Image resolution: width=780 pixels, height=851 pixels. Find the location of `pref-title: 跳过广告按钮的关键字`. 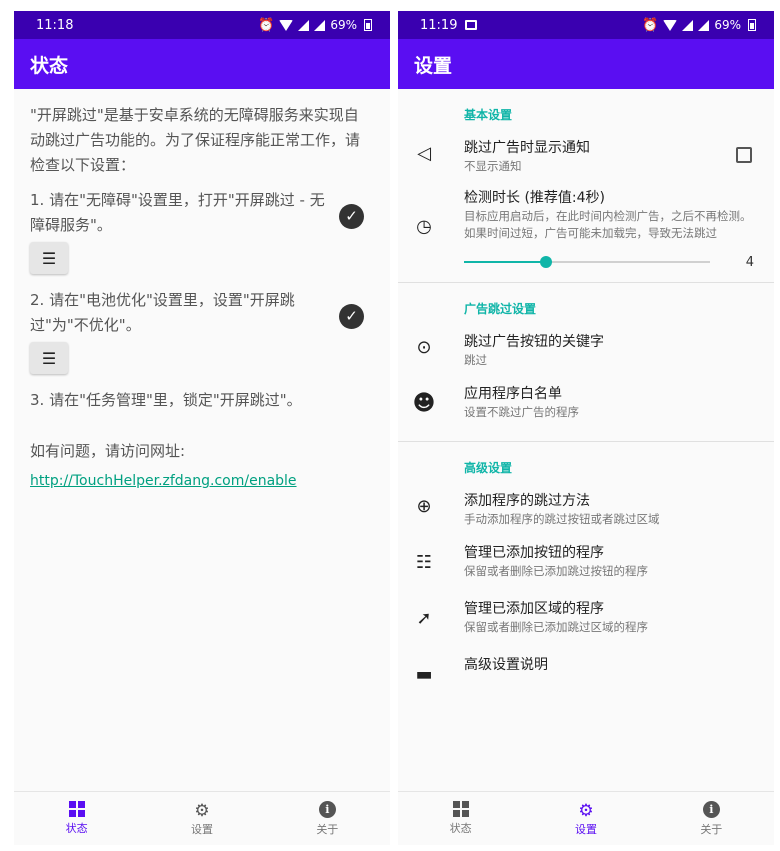

pref-title: 跳过广告按钮的关键字 is located at coordinates (534, 342).